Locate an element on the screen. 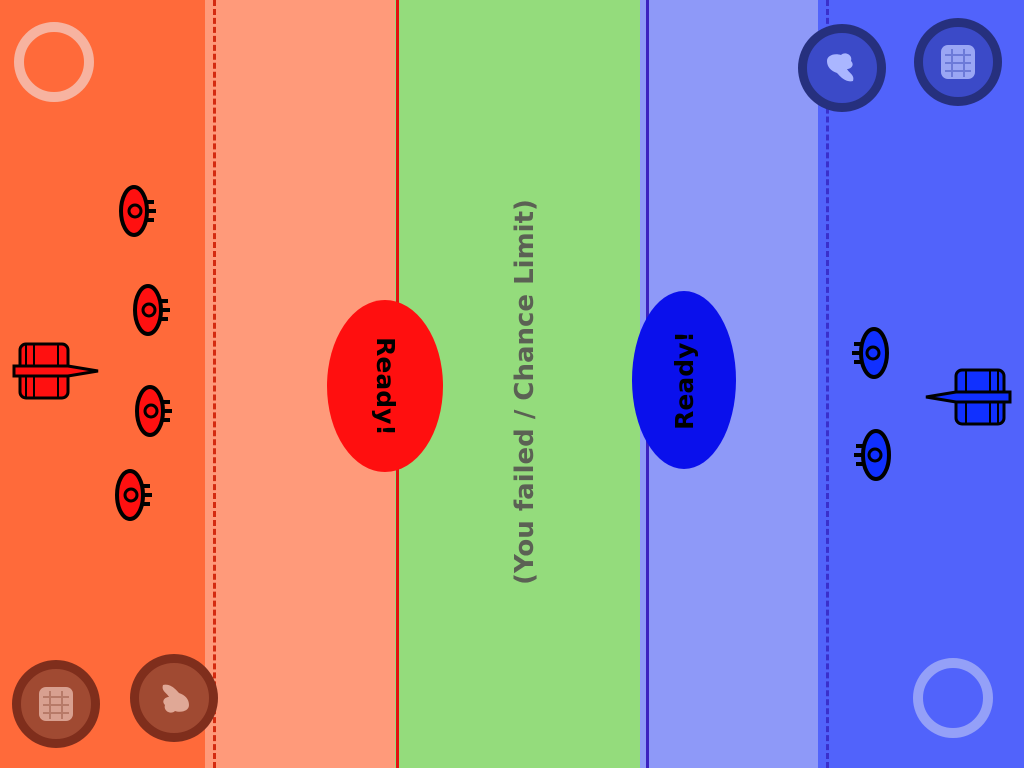 The height and width of the screenshot is (768, 1024). red-fortify-button is located at coordinates (56, 704).